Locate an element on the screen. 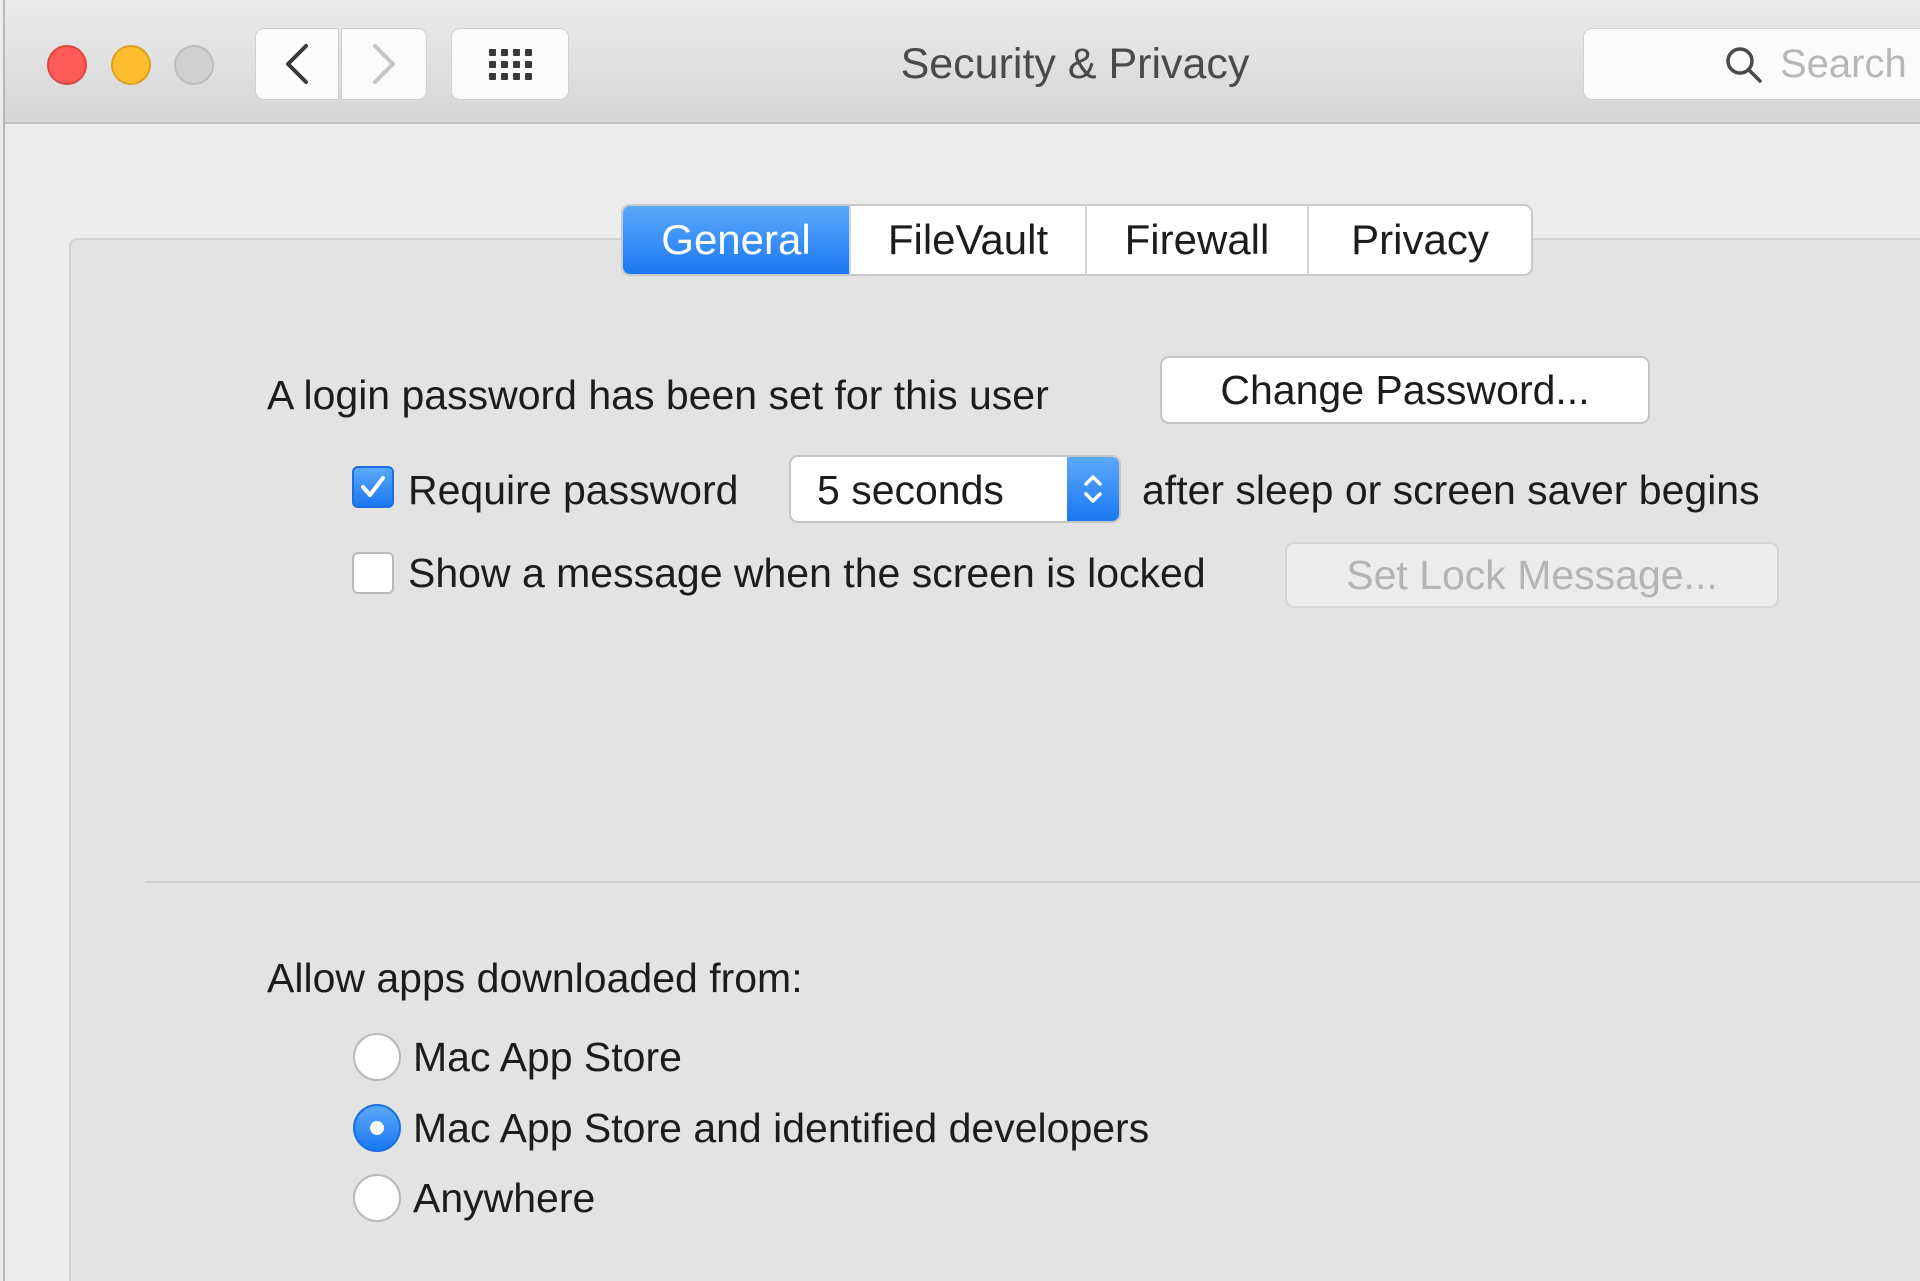 The width and height of the screenshot is (1920, 1281). window-title: Security & Privacy is located at coordinates (1075, 64).